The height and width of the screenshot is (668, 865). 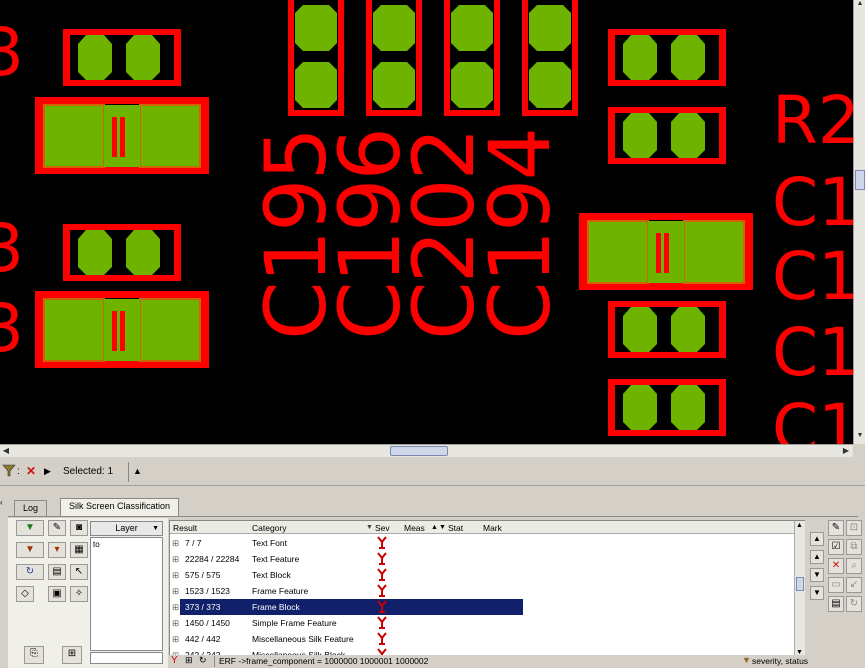 I want to click on hierarchy-icon: ⊞, so click(x=189, y=660).